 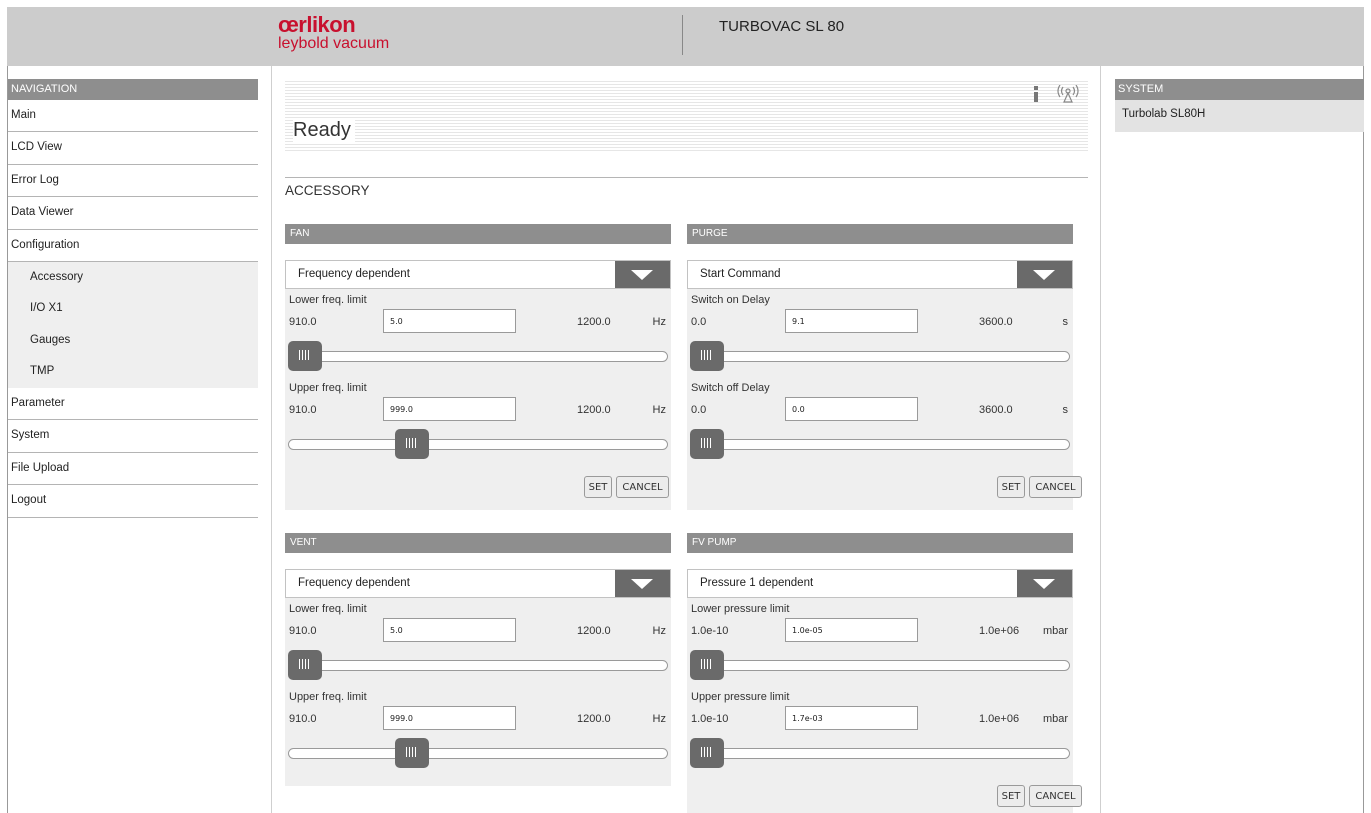 I want to click on fan-upper-unit: Hz, so click(x=659, y=410).